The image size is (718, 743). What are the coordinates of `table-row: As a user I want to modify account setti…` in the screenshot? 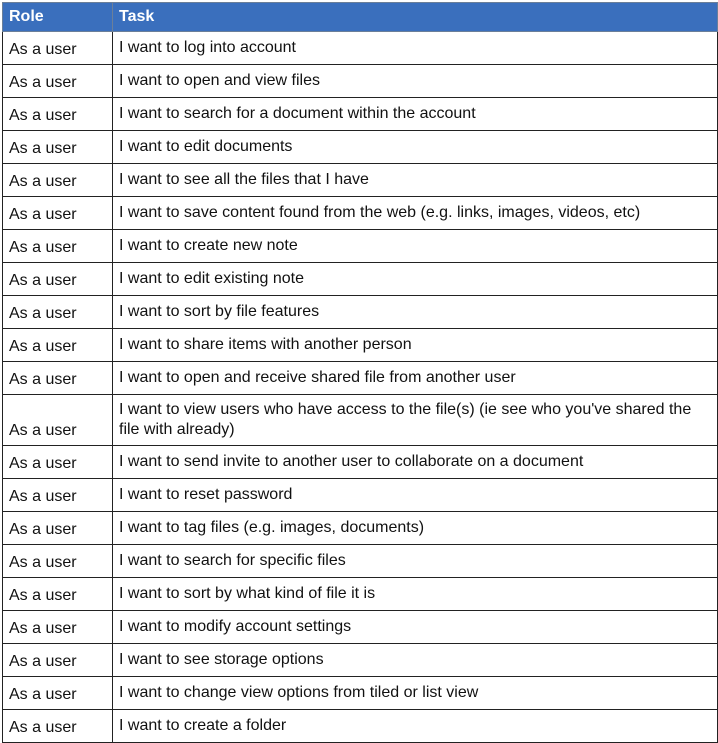 It's located at (360, 627).